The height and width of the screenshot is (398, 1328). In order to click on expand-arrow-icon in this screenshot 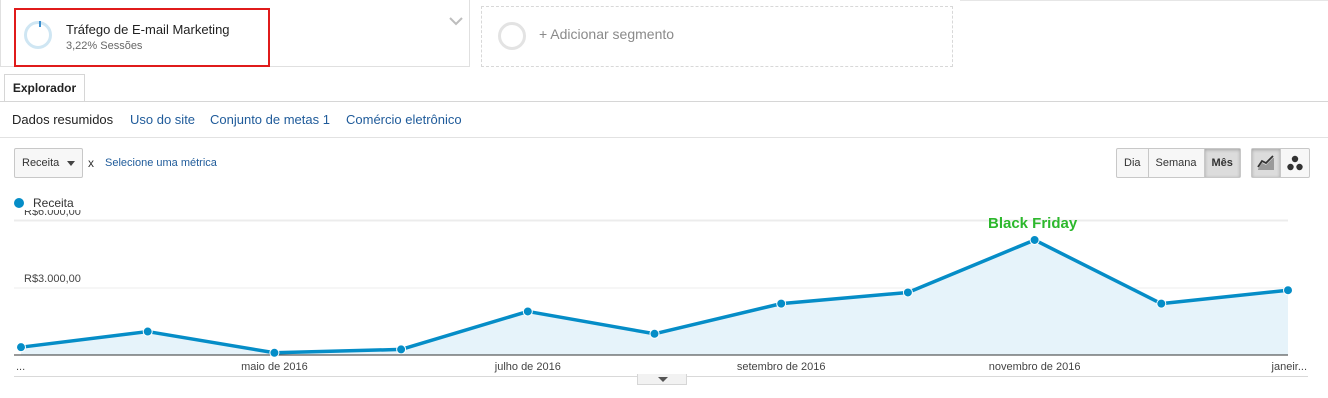, I will do `click(663, 379)`.